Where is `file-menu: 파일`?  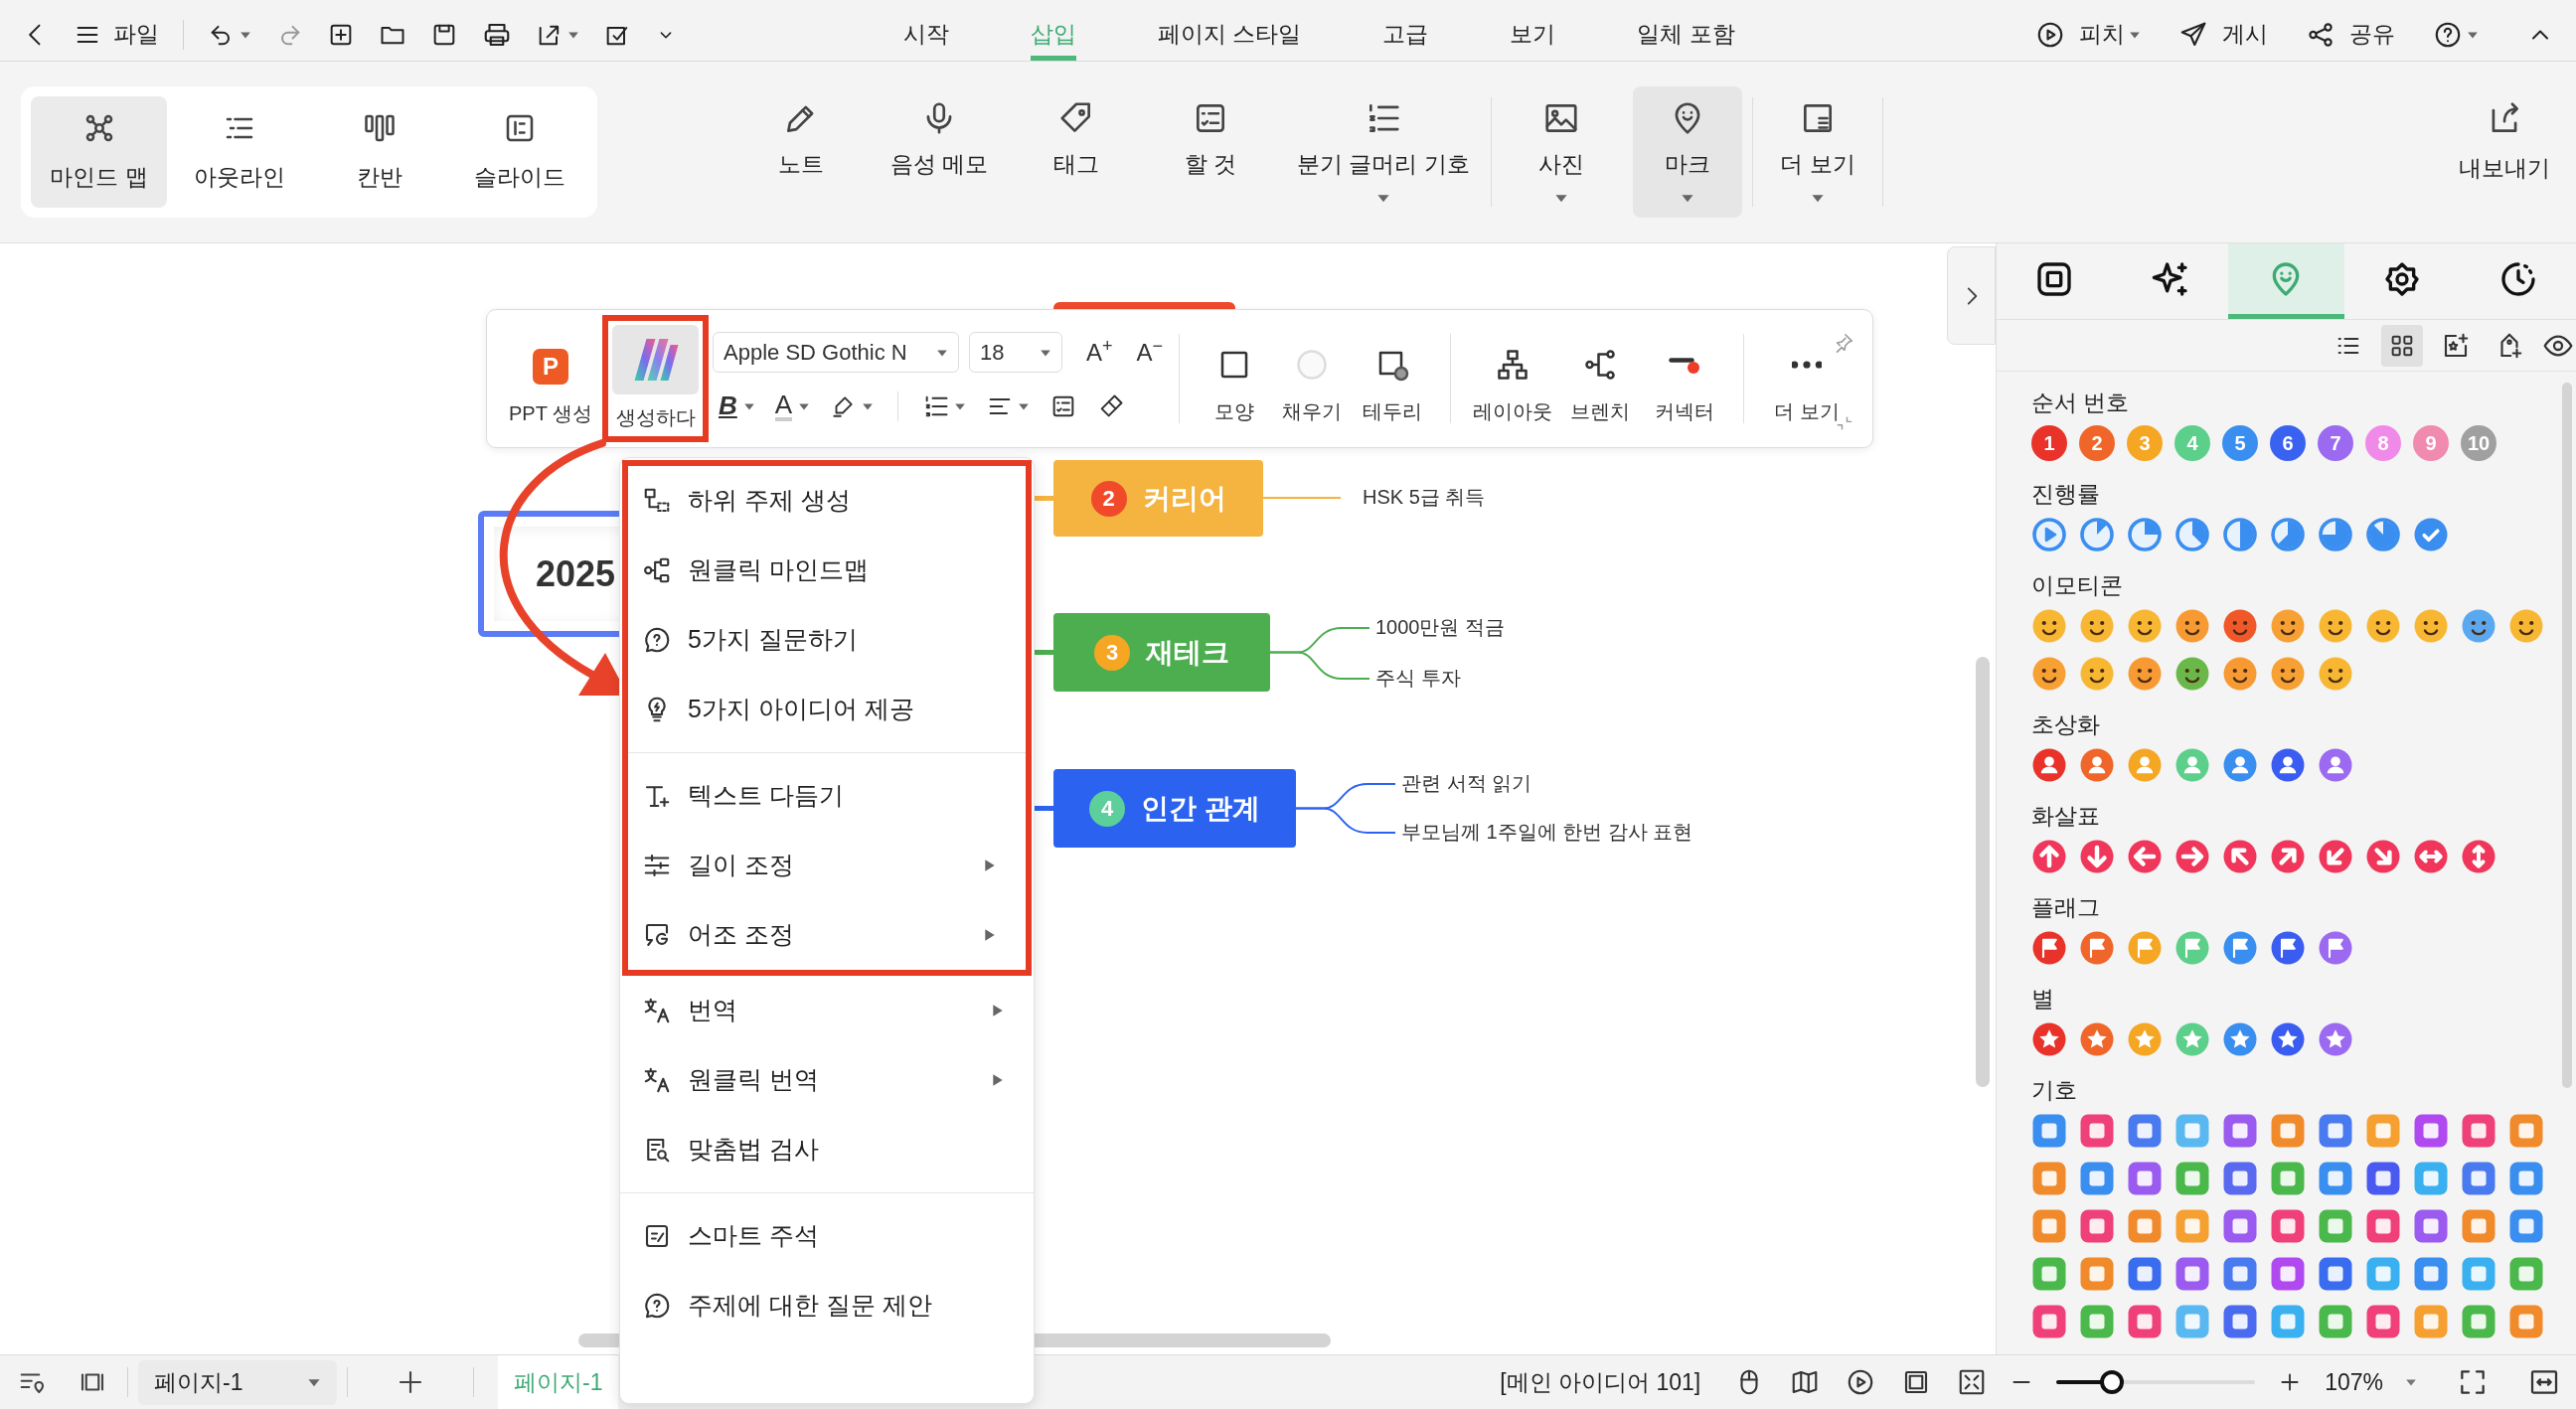
file-menu: 파일 is located at coordinates (136, 34).